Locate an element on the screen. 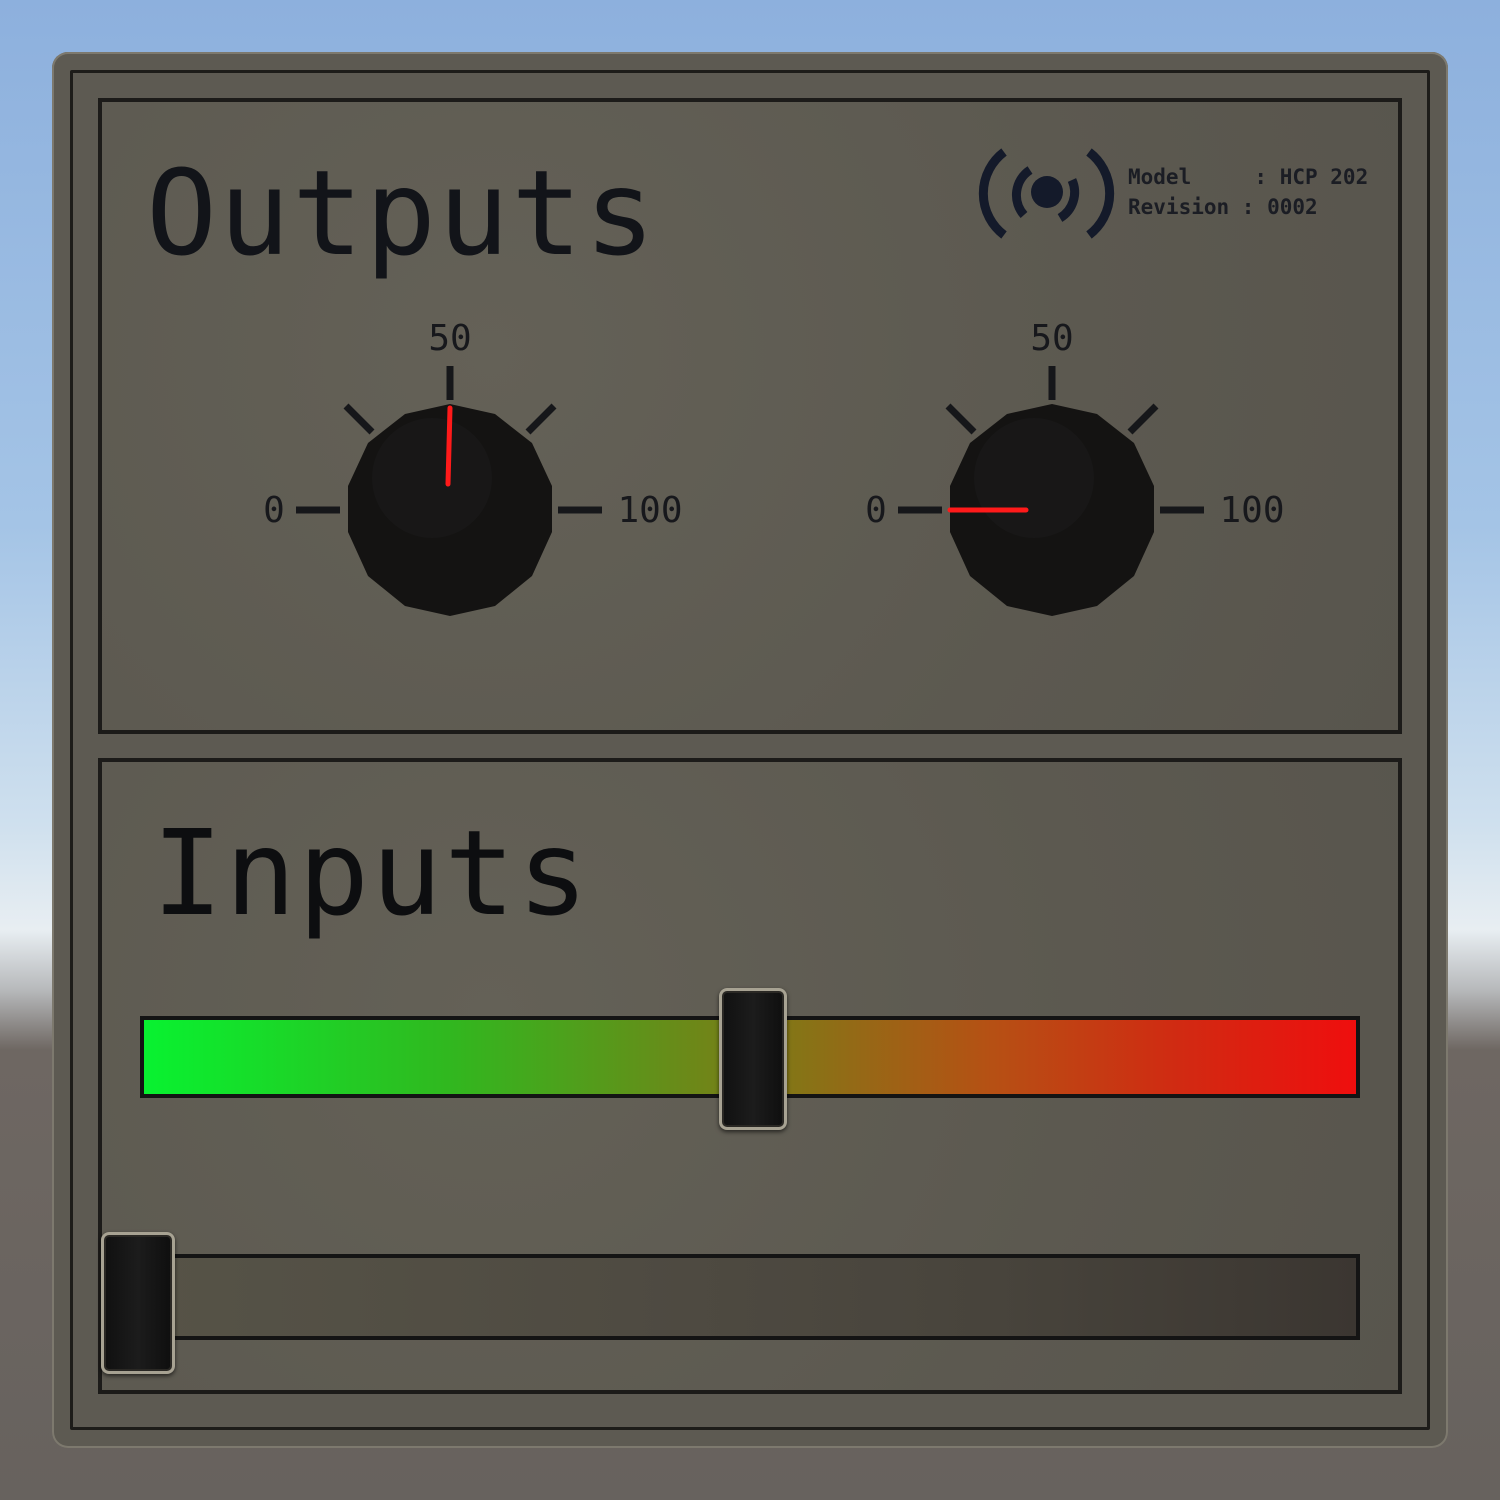 This screenshot has height=1500, width=1500. output-knob-2: 50 0 100 is located at coordinates (1104, 478).